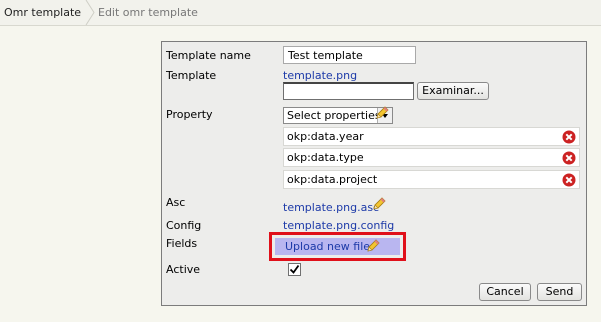  Describe the element at coordinates (300, 13) in the screenshot. I see `breadcrumb: Omr template Edit omr template` at that location.